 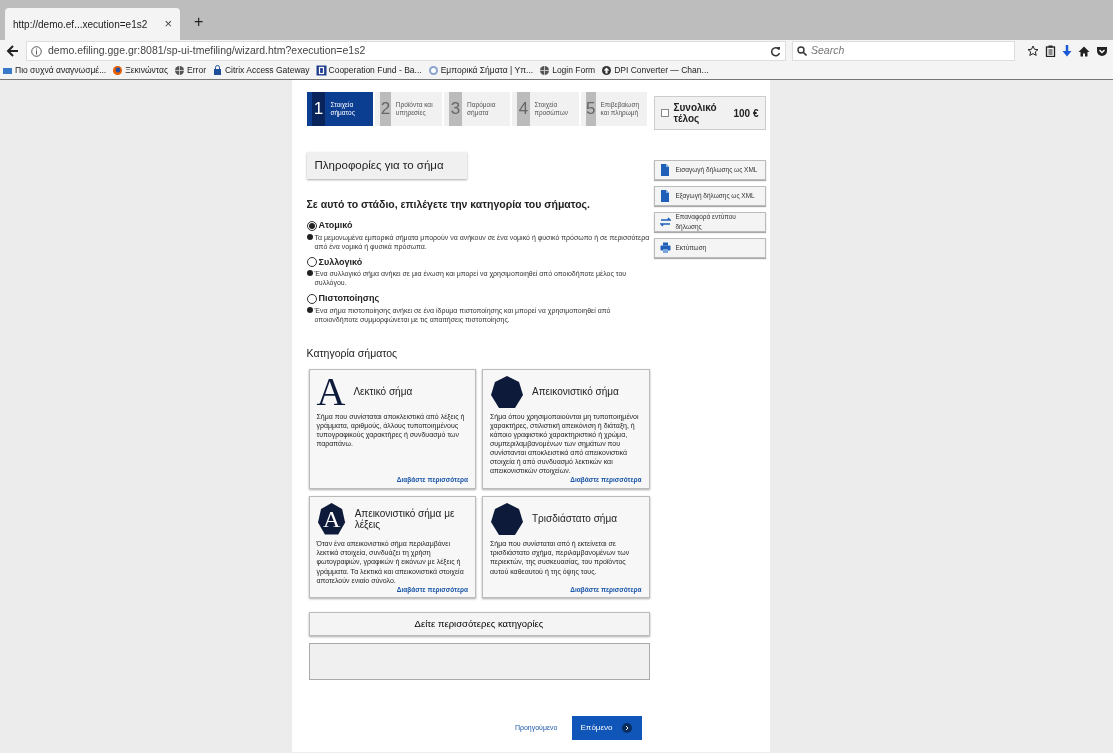 What do you see at coordinates (574, 519) in the screenshot?
I see `card-title: Τρισδιάστατο σήμα` at bounding box center [574, 519].